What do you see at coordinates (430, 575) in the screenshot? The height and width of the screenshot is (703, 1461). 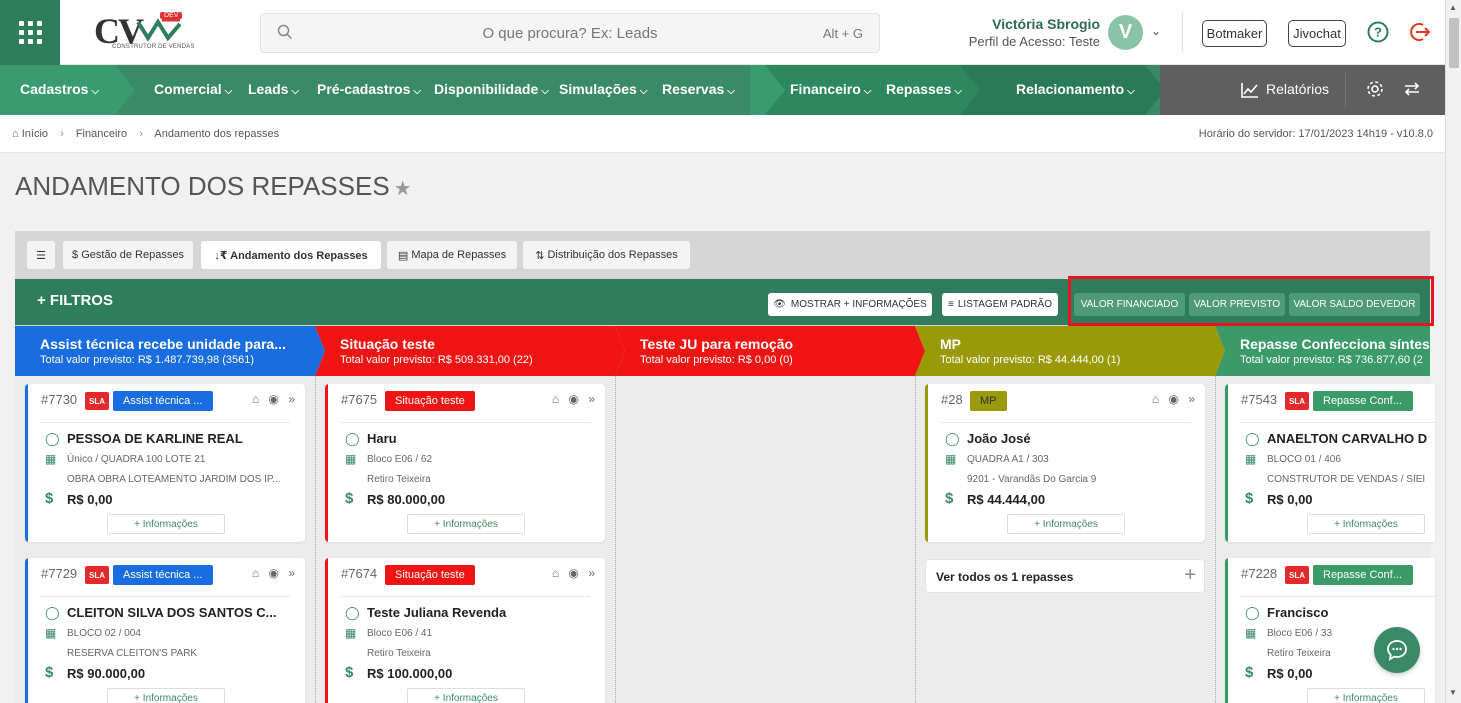 I see `status-badge: Situação teste` at bounding box center [430, 575].